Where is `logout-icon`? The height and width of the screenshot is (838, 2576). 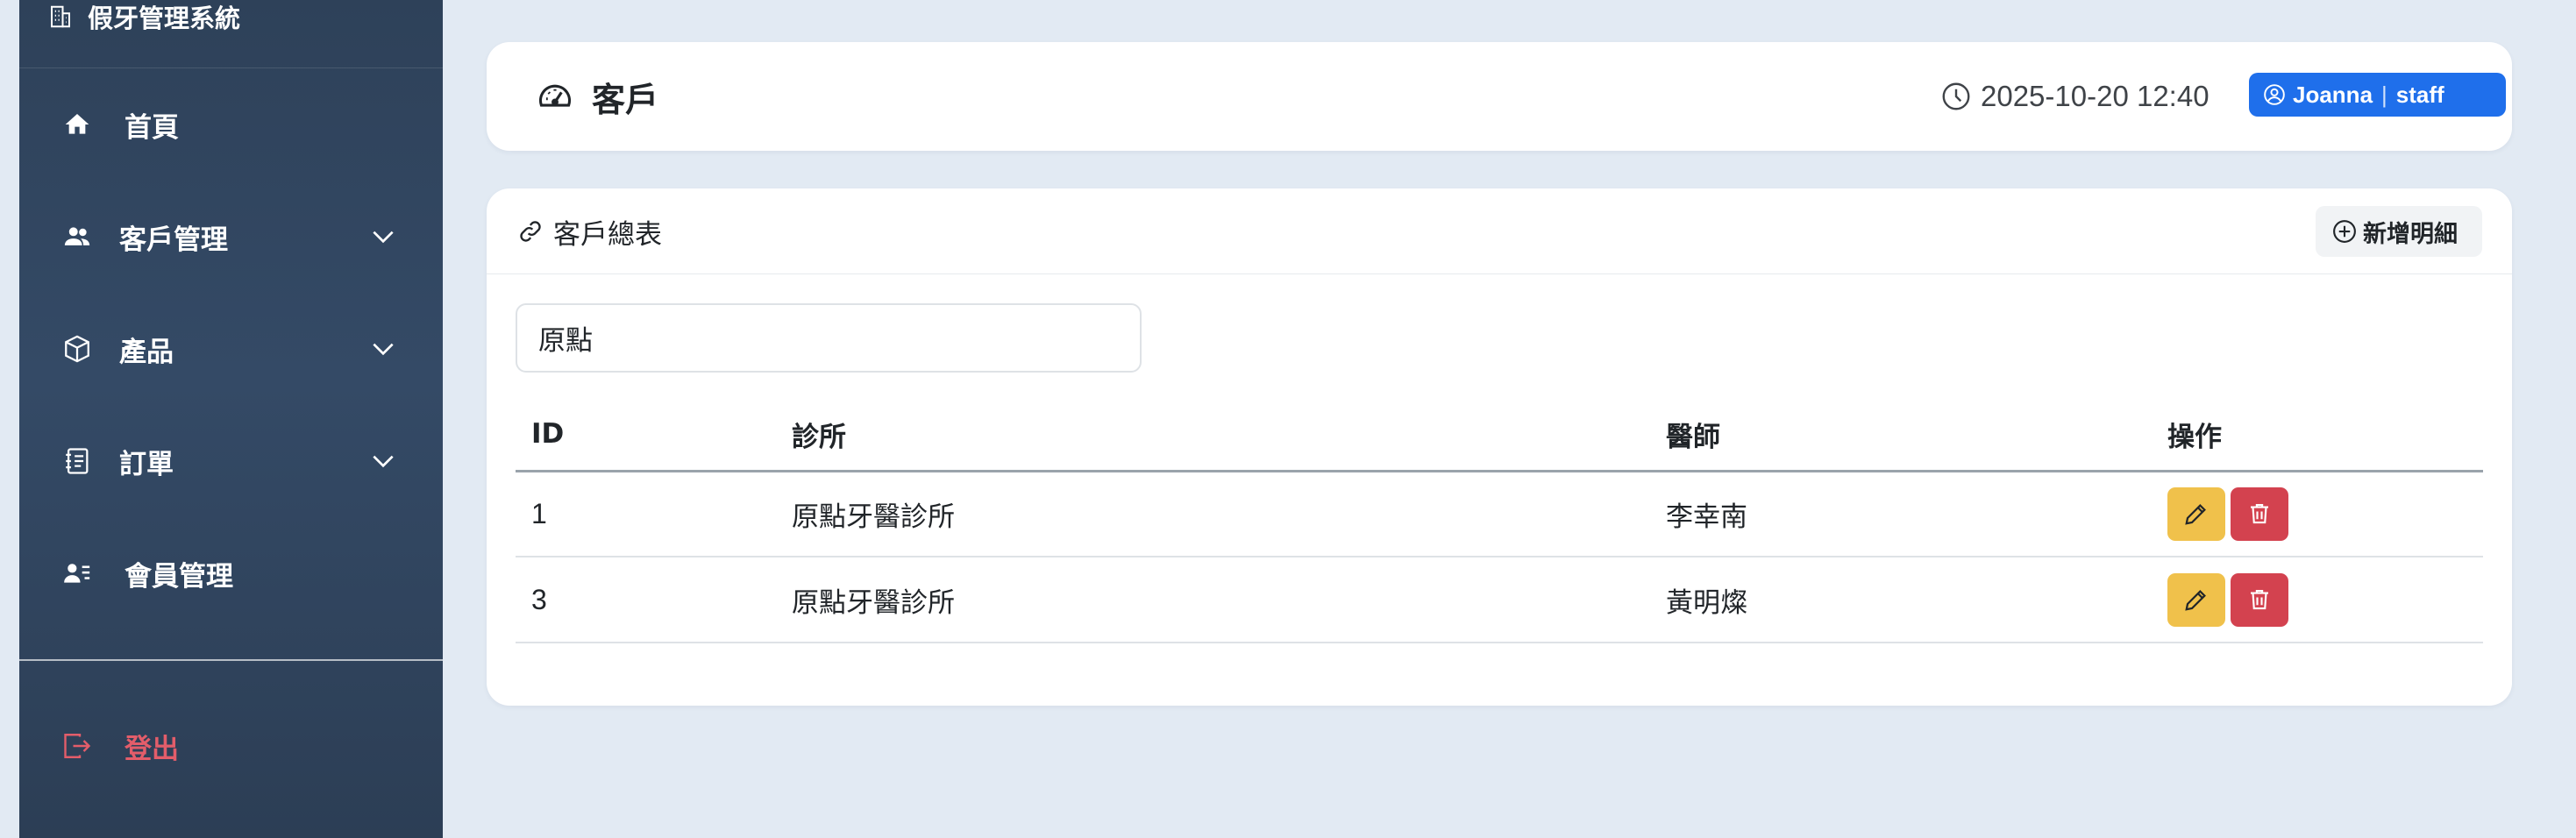 logout-icon is located at coordinates (77, 746).